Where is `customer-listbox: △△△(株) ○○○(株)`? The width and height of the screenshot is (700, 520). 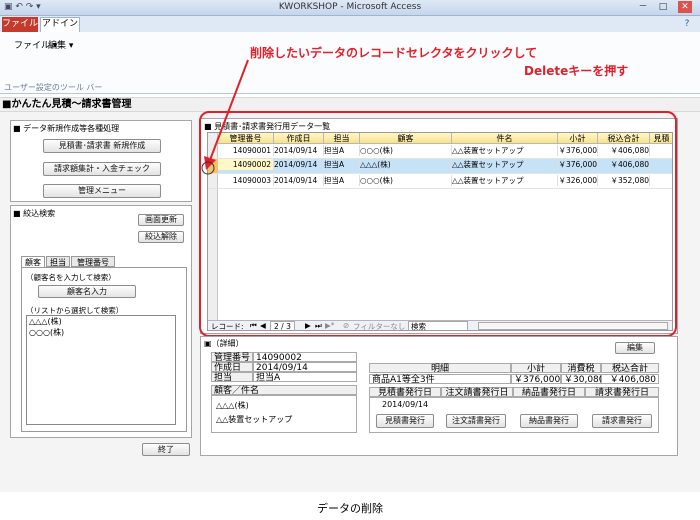
customer-listbox: △△△(株) ○○○(株) is located at coordinates (101, 370).